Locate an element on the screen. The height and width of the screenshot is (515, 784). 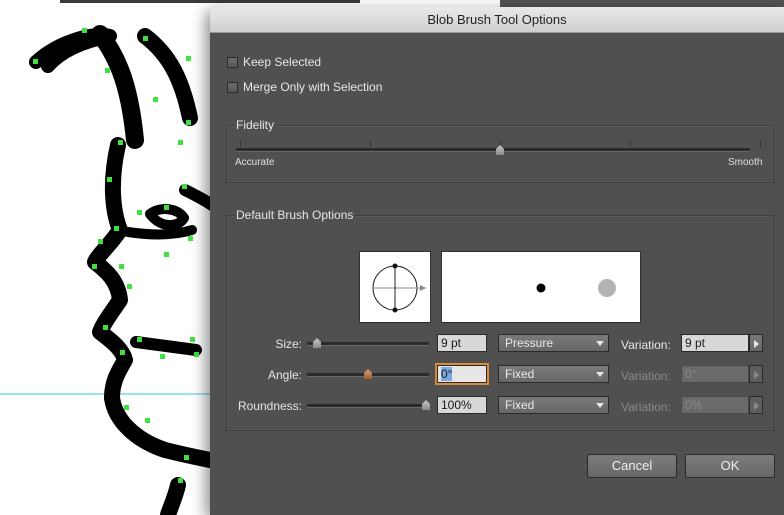
keep-selected-checkbox is located at coordinates (232, 62).